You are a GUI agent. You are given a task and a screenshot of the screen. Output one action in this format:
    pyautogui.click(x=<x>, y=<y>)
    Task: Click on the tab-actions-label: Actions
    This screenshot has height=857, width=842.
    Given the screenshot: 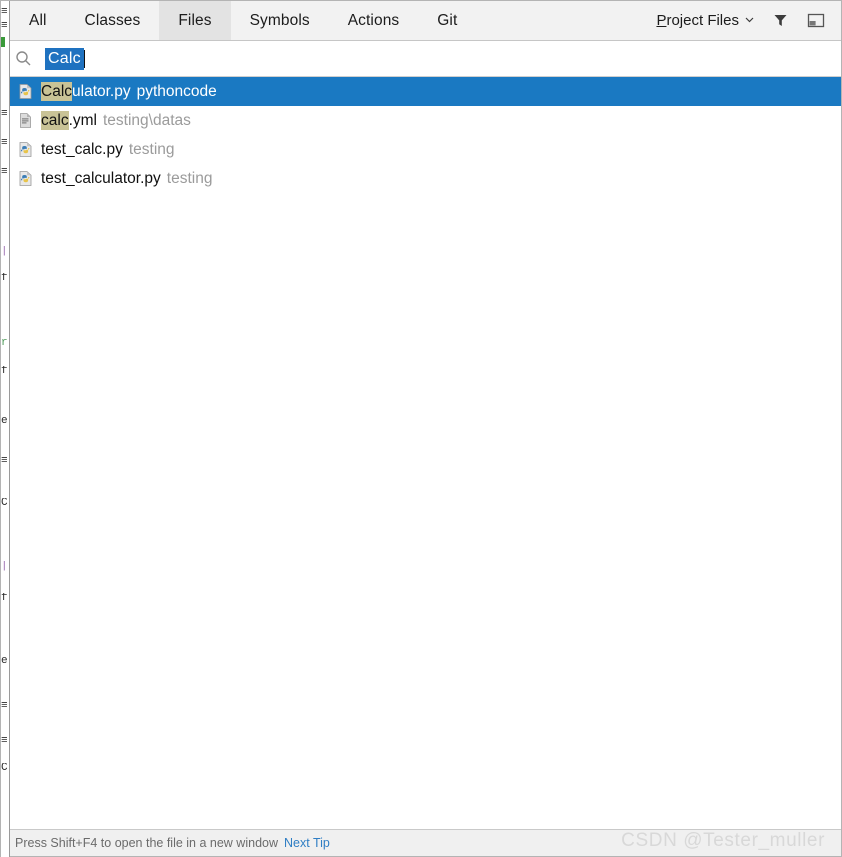 What is the action you would take?
    pyautogui.click(x=373, y=20)
    